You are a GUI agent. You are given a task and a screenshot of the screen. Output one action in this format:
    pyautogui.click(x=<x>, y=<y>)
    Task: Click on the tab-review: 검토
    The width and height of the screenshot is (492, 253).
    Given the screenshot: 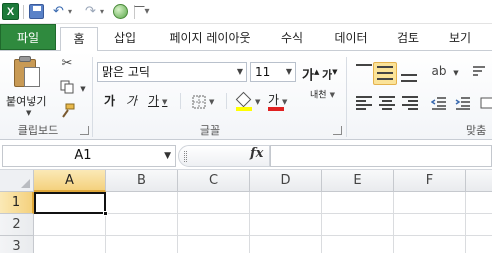 What is the action you would take?
    pyautogui.click(x=408, y=39)
    